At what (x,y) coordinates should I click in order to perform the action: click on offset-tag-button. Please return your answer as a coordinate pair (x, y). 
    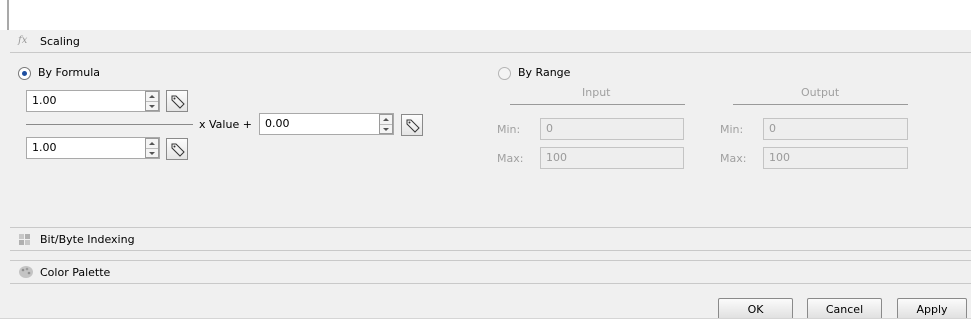
    Looking at the image, I should click on (412, 125).